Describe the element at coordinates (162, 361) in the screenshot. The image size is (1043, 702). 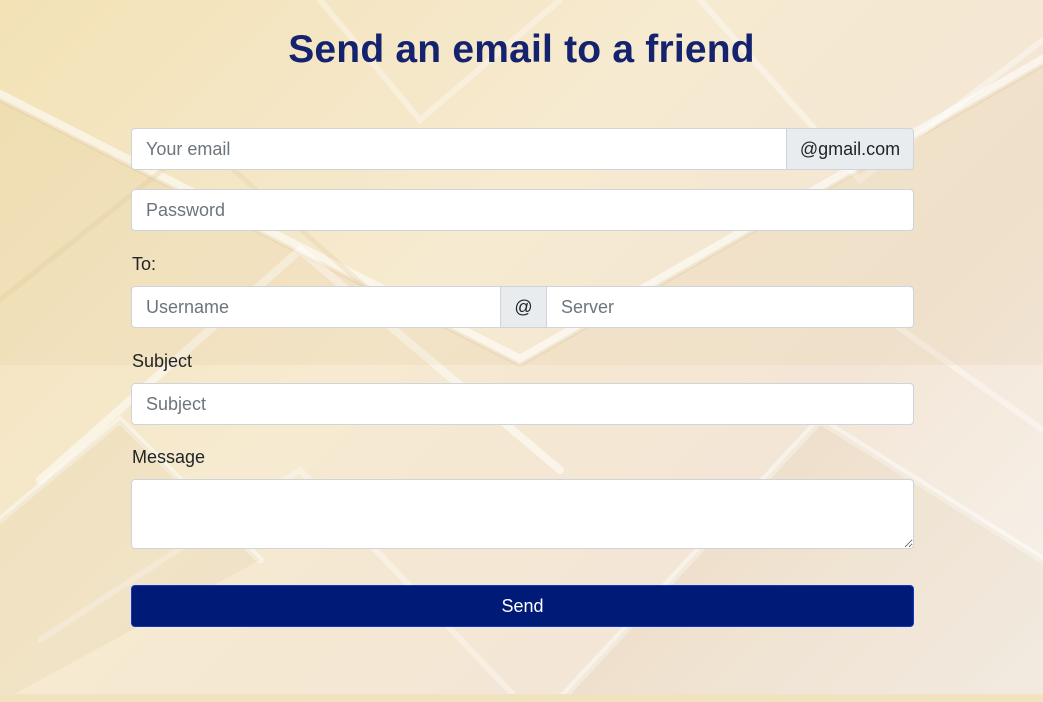
I see `subject-label: Subject` at that location.